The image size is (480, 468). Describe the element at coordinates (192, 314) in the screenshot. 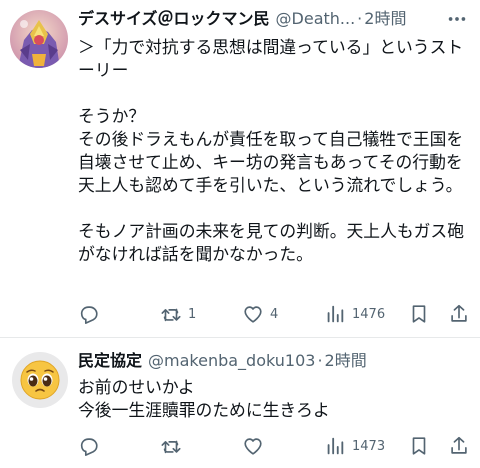

I see `retweet-count: 1` at that location.